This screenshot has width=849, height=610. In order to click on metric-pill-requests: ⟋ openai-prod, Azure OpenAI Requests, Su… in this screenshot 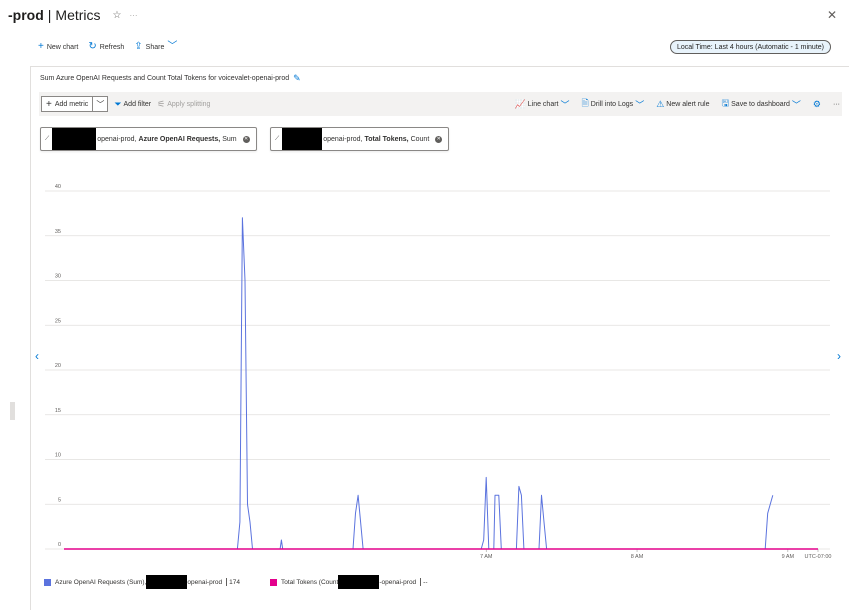, I will do `click(148, 139)`.